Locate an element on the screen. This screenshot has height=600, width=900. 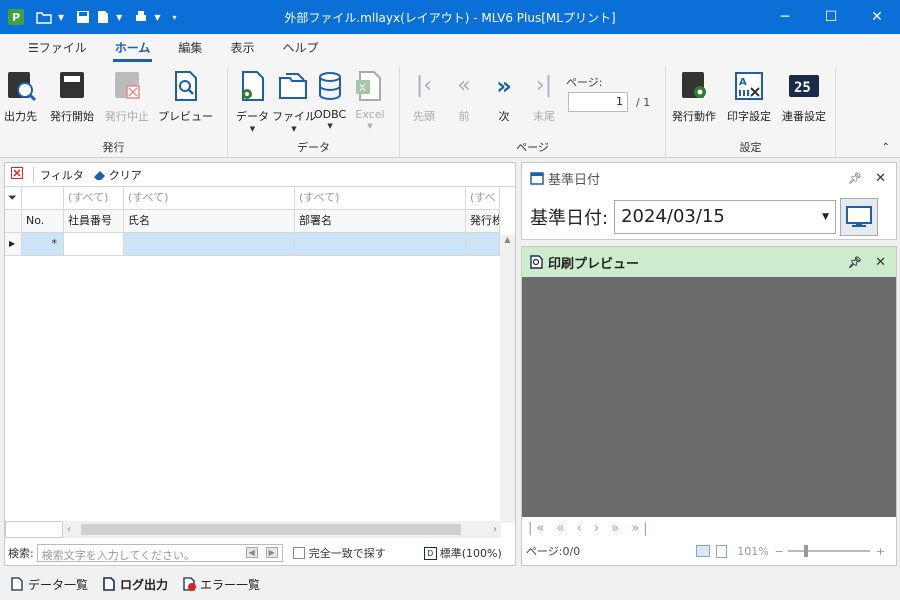
grid-view-icon is located at coordinates (703, 551).